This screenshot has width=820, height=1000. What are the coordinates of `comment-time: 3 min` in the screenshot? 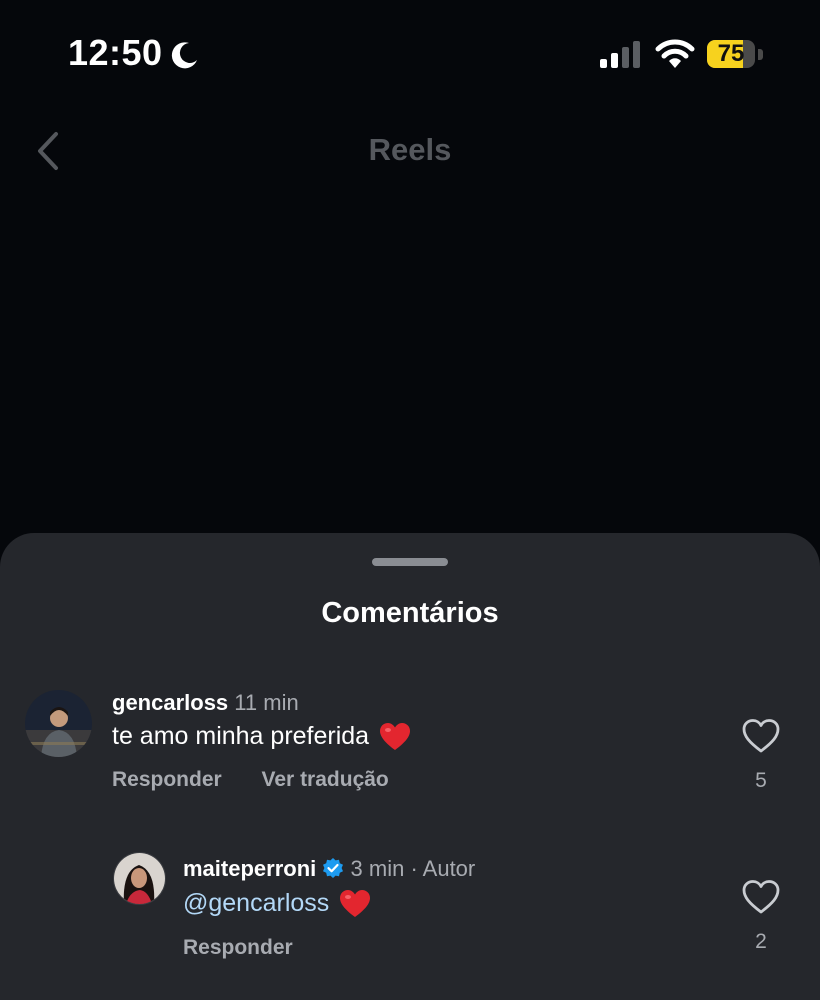 It's located at (377, 868).